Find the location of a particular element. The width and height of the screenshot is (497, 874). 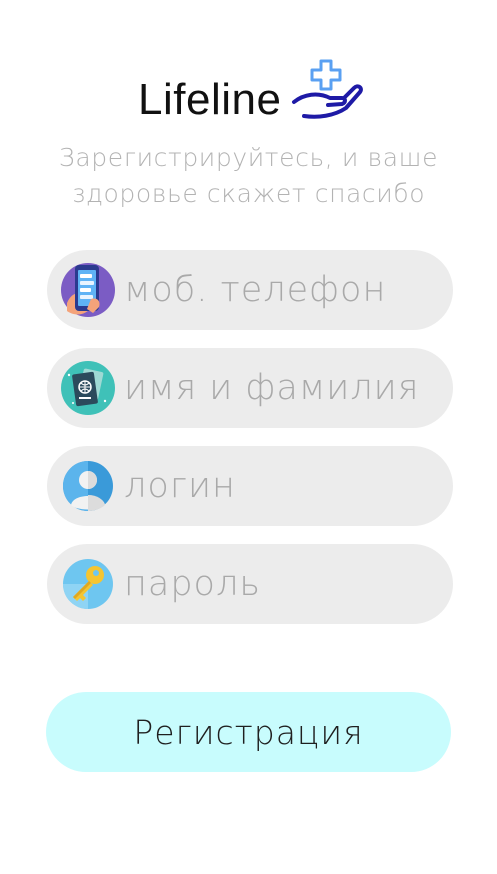

passport-icon is located at coordinates (88, 388).